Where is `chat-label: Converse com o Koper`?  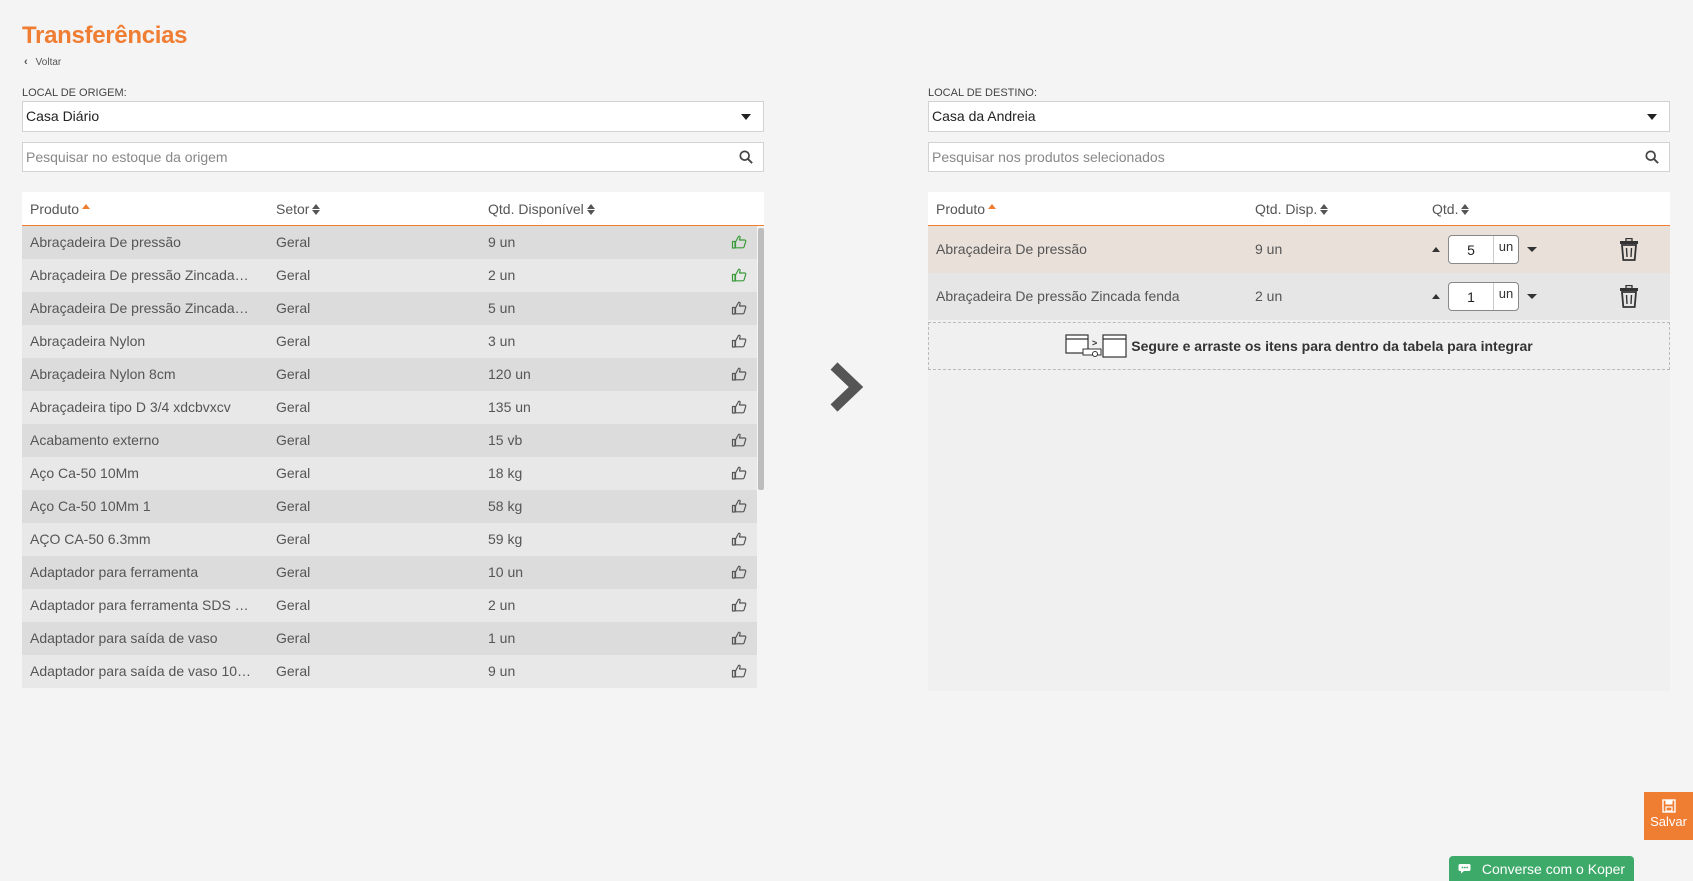 chat-label: Converse com o Koper is located at coordinates (1553, 868).